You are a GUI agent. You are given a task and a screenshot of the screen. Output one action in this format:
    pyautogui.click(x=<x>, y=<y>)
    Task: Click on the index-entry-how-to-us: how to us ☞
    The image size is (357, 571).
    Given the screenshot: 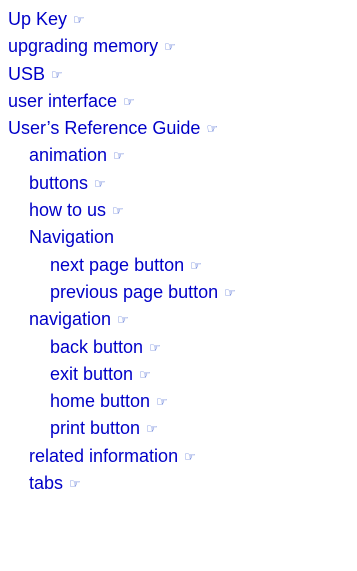 What is the action you would take?
    pyautogui.click(x=178, y=210)
    